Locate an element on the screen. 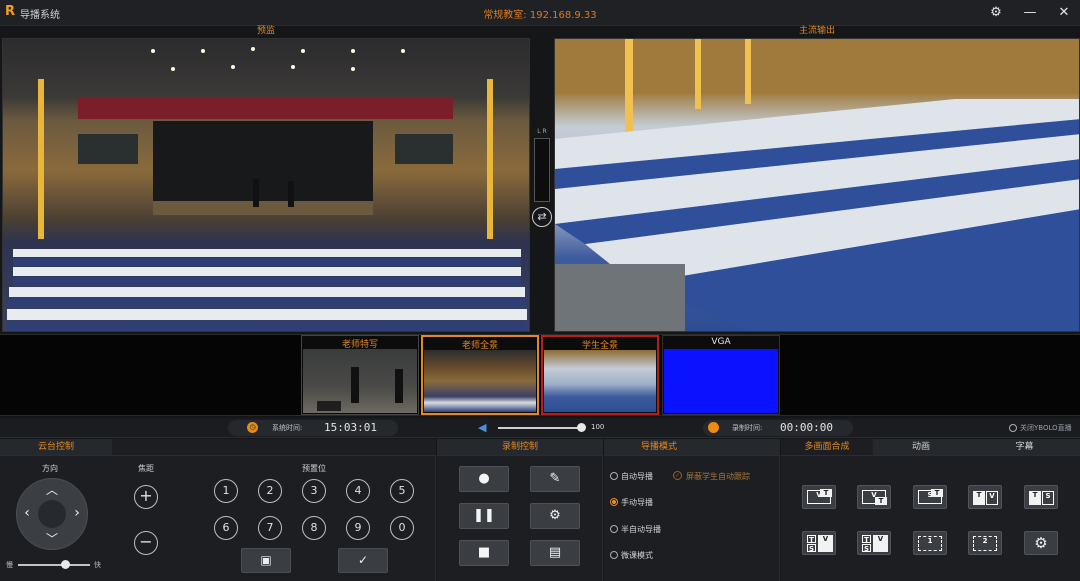 This screenshot has height=581, width=1080. record-stop-button: ■ is located at coordinates (484, 553).